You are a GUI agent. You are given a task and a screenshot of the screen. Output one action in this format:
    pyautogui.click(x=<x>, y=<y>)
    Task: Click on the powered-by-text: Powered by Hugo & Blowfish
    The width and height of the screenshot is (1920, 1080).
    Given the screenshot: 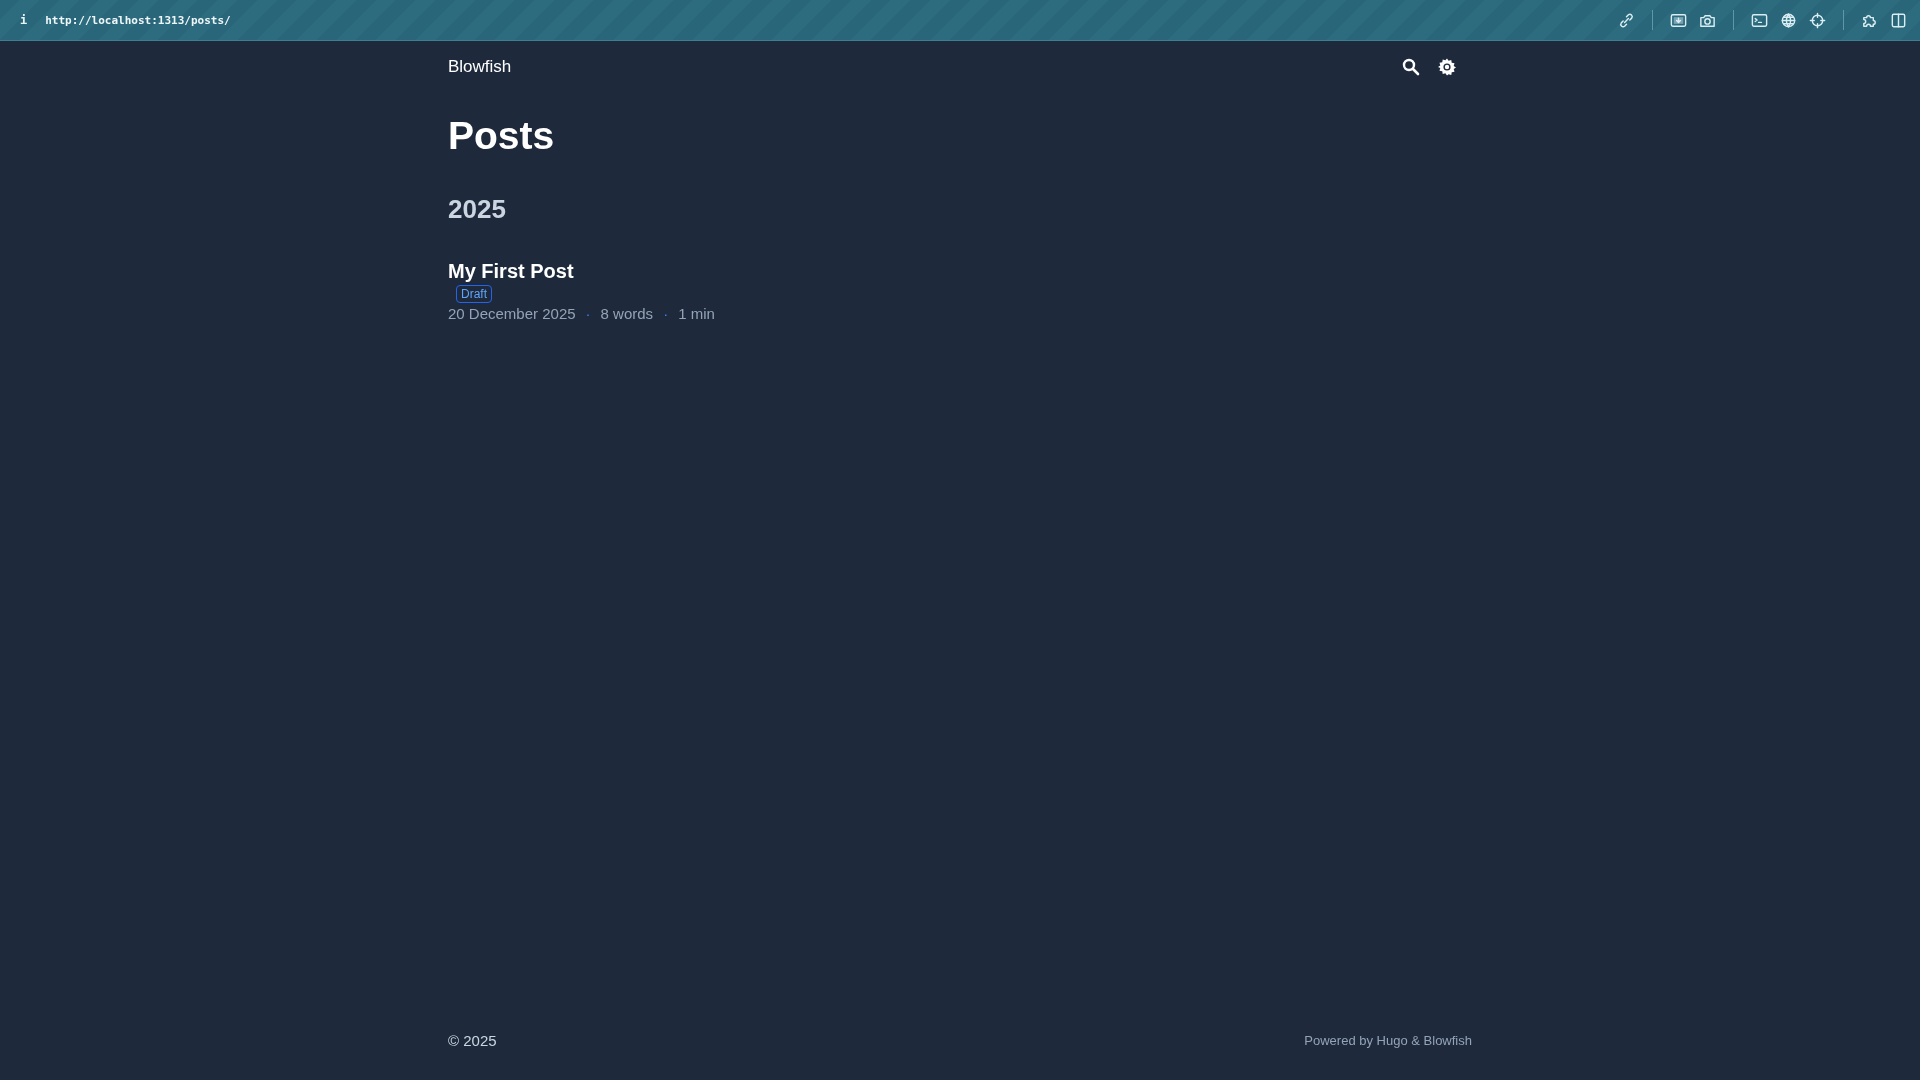 What is the action you would take?
    pyautogui.click(x=1388, y=1040)
    